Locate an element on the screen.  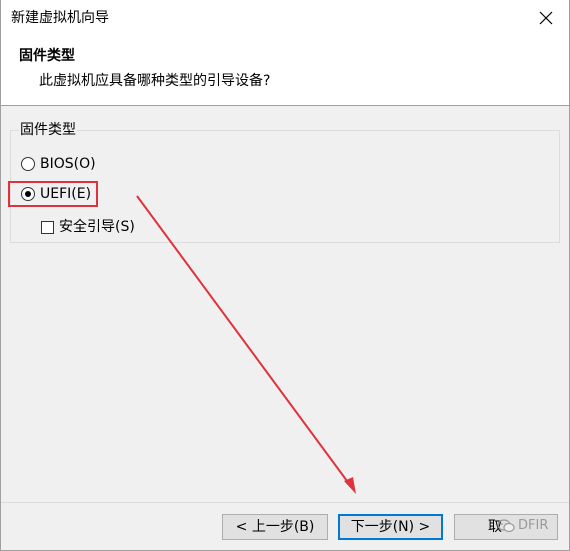
watermark: DFIR is located at coordinates (522, 526).